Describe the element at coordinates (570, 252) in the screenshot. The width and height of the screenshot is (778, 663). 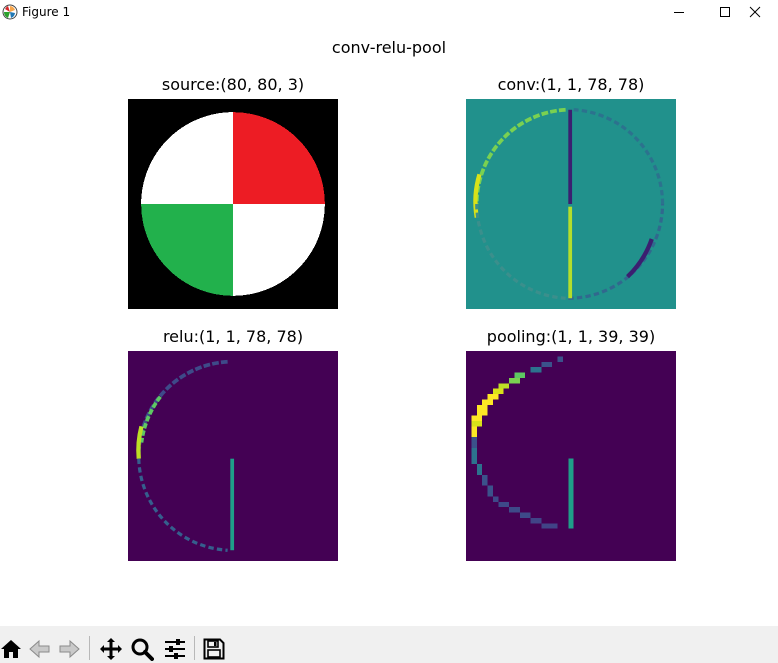
I see `conv-vertical-bright` at that location.